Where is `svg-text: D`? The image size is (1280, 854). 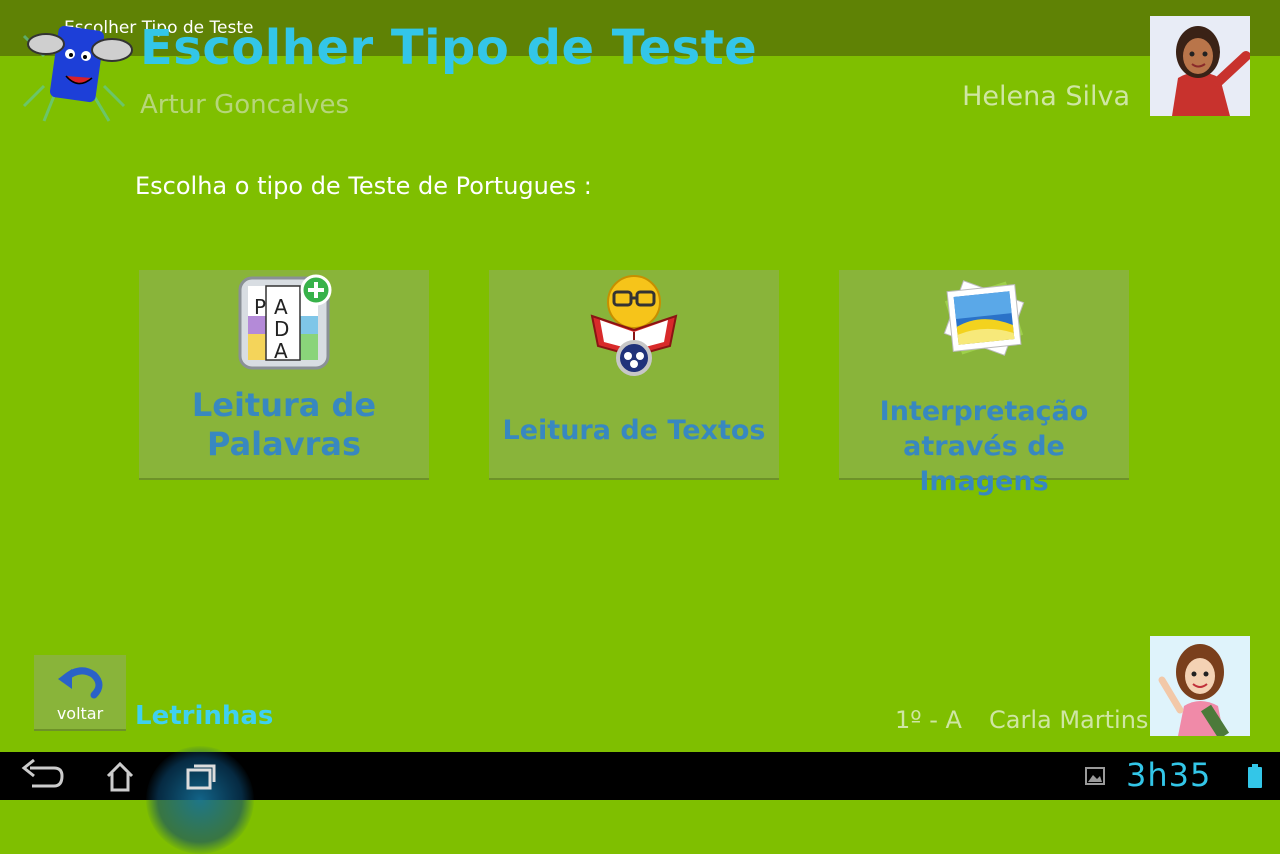 svg-text: D is located at coordinates (281, 329).